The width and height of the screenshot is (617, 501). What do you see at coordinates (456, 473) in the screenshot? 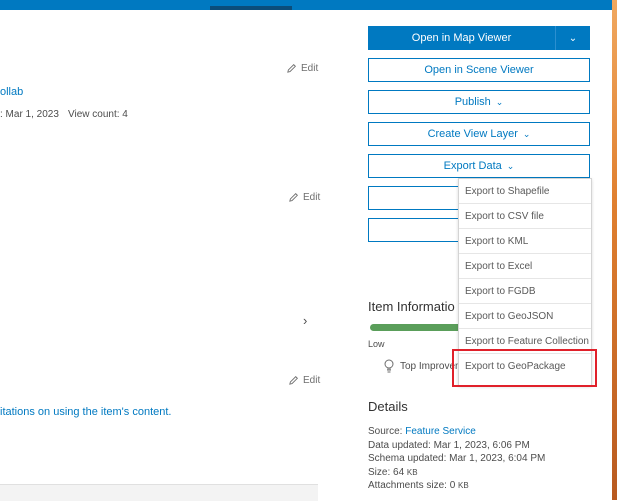
I see `details-size: Size: 64 KB` at bounding box center [456, 473].